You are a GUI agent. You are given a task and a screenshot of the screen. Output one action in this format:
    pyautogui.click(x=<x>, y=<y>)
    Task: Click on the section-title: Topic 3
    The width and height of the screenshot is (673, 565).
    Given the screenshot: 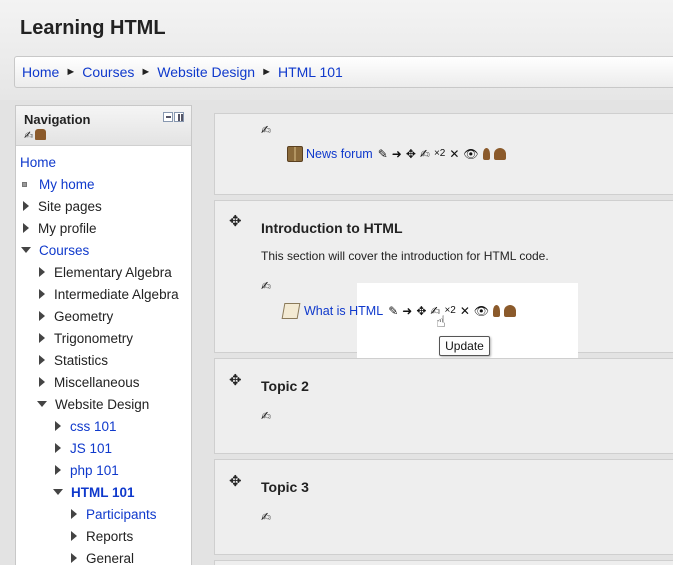 What is the action you would take?
    pyautogui.click(x=285, y=487)
    